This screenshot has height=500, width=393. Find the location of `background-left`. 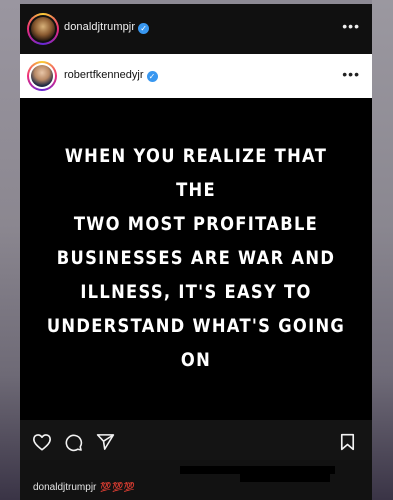

background-left is located at coordinates (10, 250).